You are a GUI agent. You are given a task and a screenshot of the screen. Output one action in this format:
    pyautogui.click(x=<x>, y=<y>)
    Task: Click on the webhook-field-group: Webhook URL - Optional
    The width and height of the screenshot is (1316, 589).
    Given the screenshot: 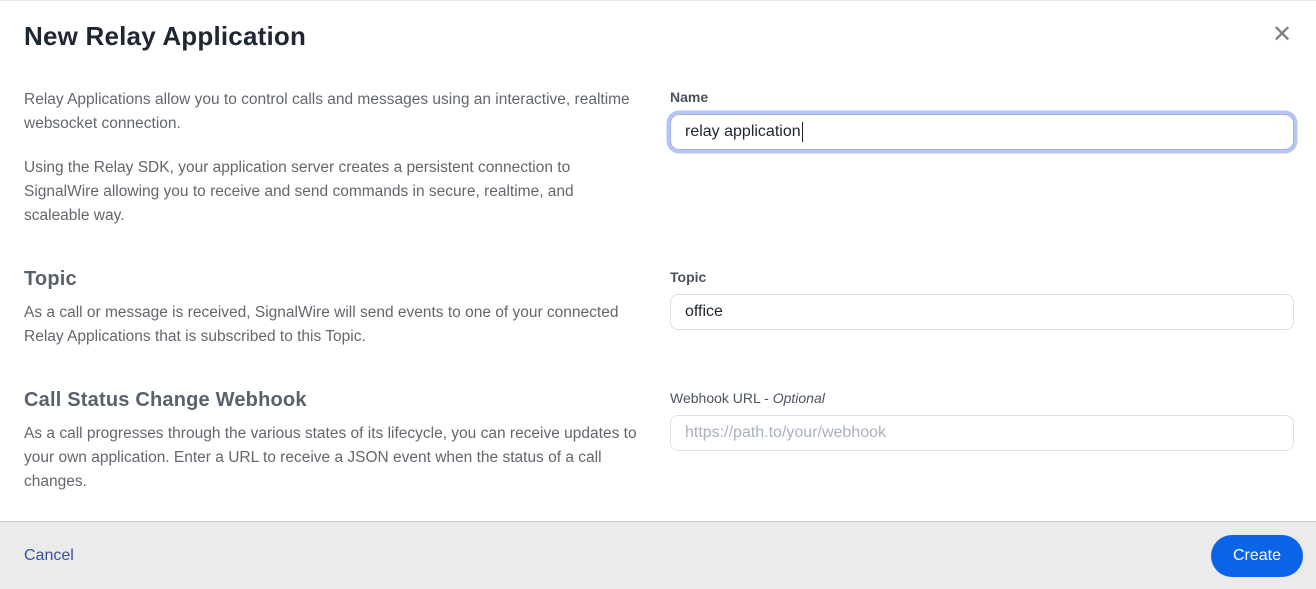 What is the action you would take?
    pyautogui.click(x=982, y=420)
    